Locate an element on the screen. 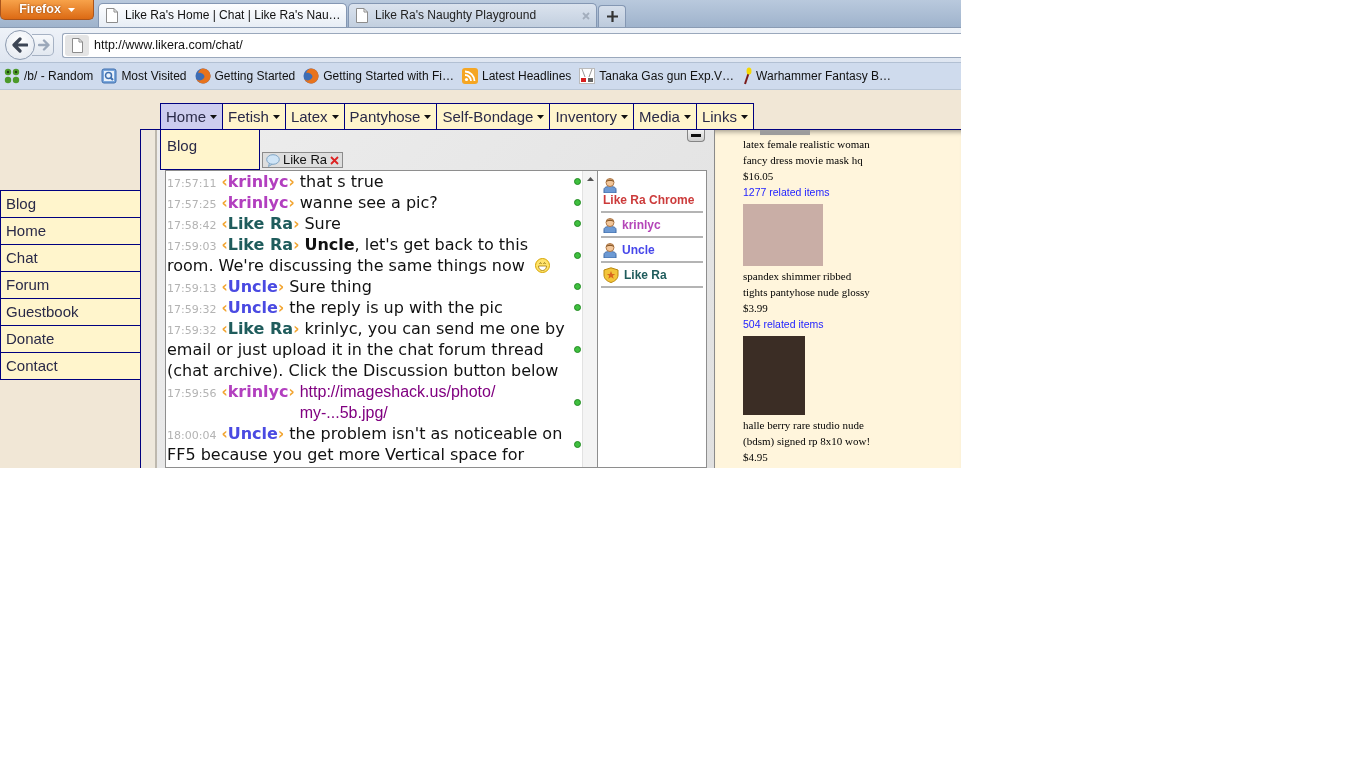 The height and width of the screenshot is (768, 1366). minimize-button is located at coordinates (696, 136).